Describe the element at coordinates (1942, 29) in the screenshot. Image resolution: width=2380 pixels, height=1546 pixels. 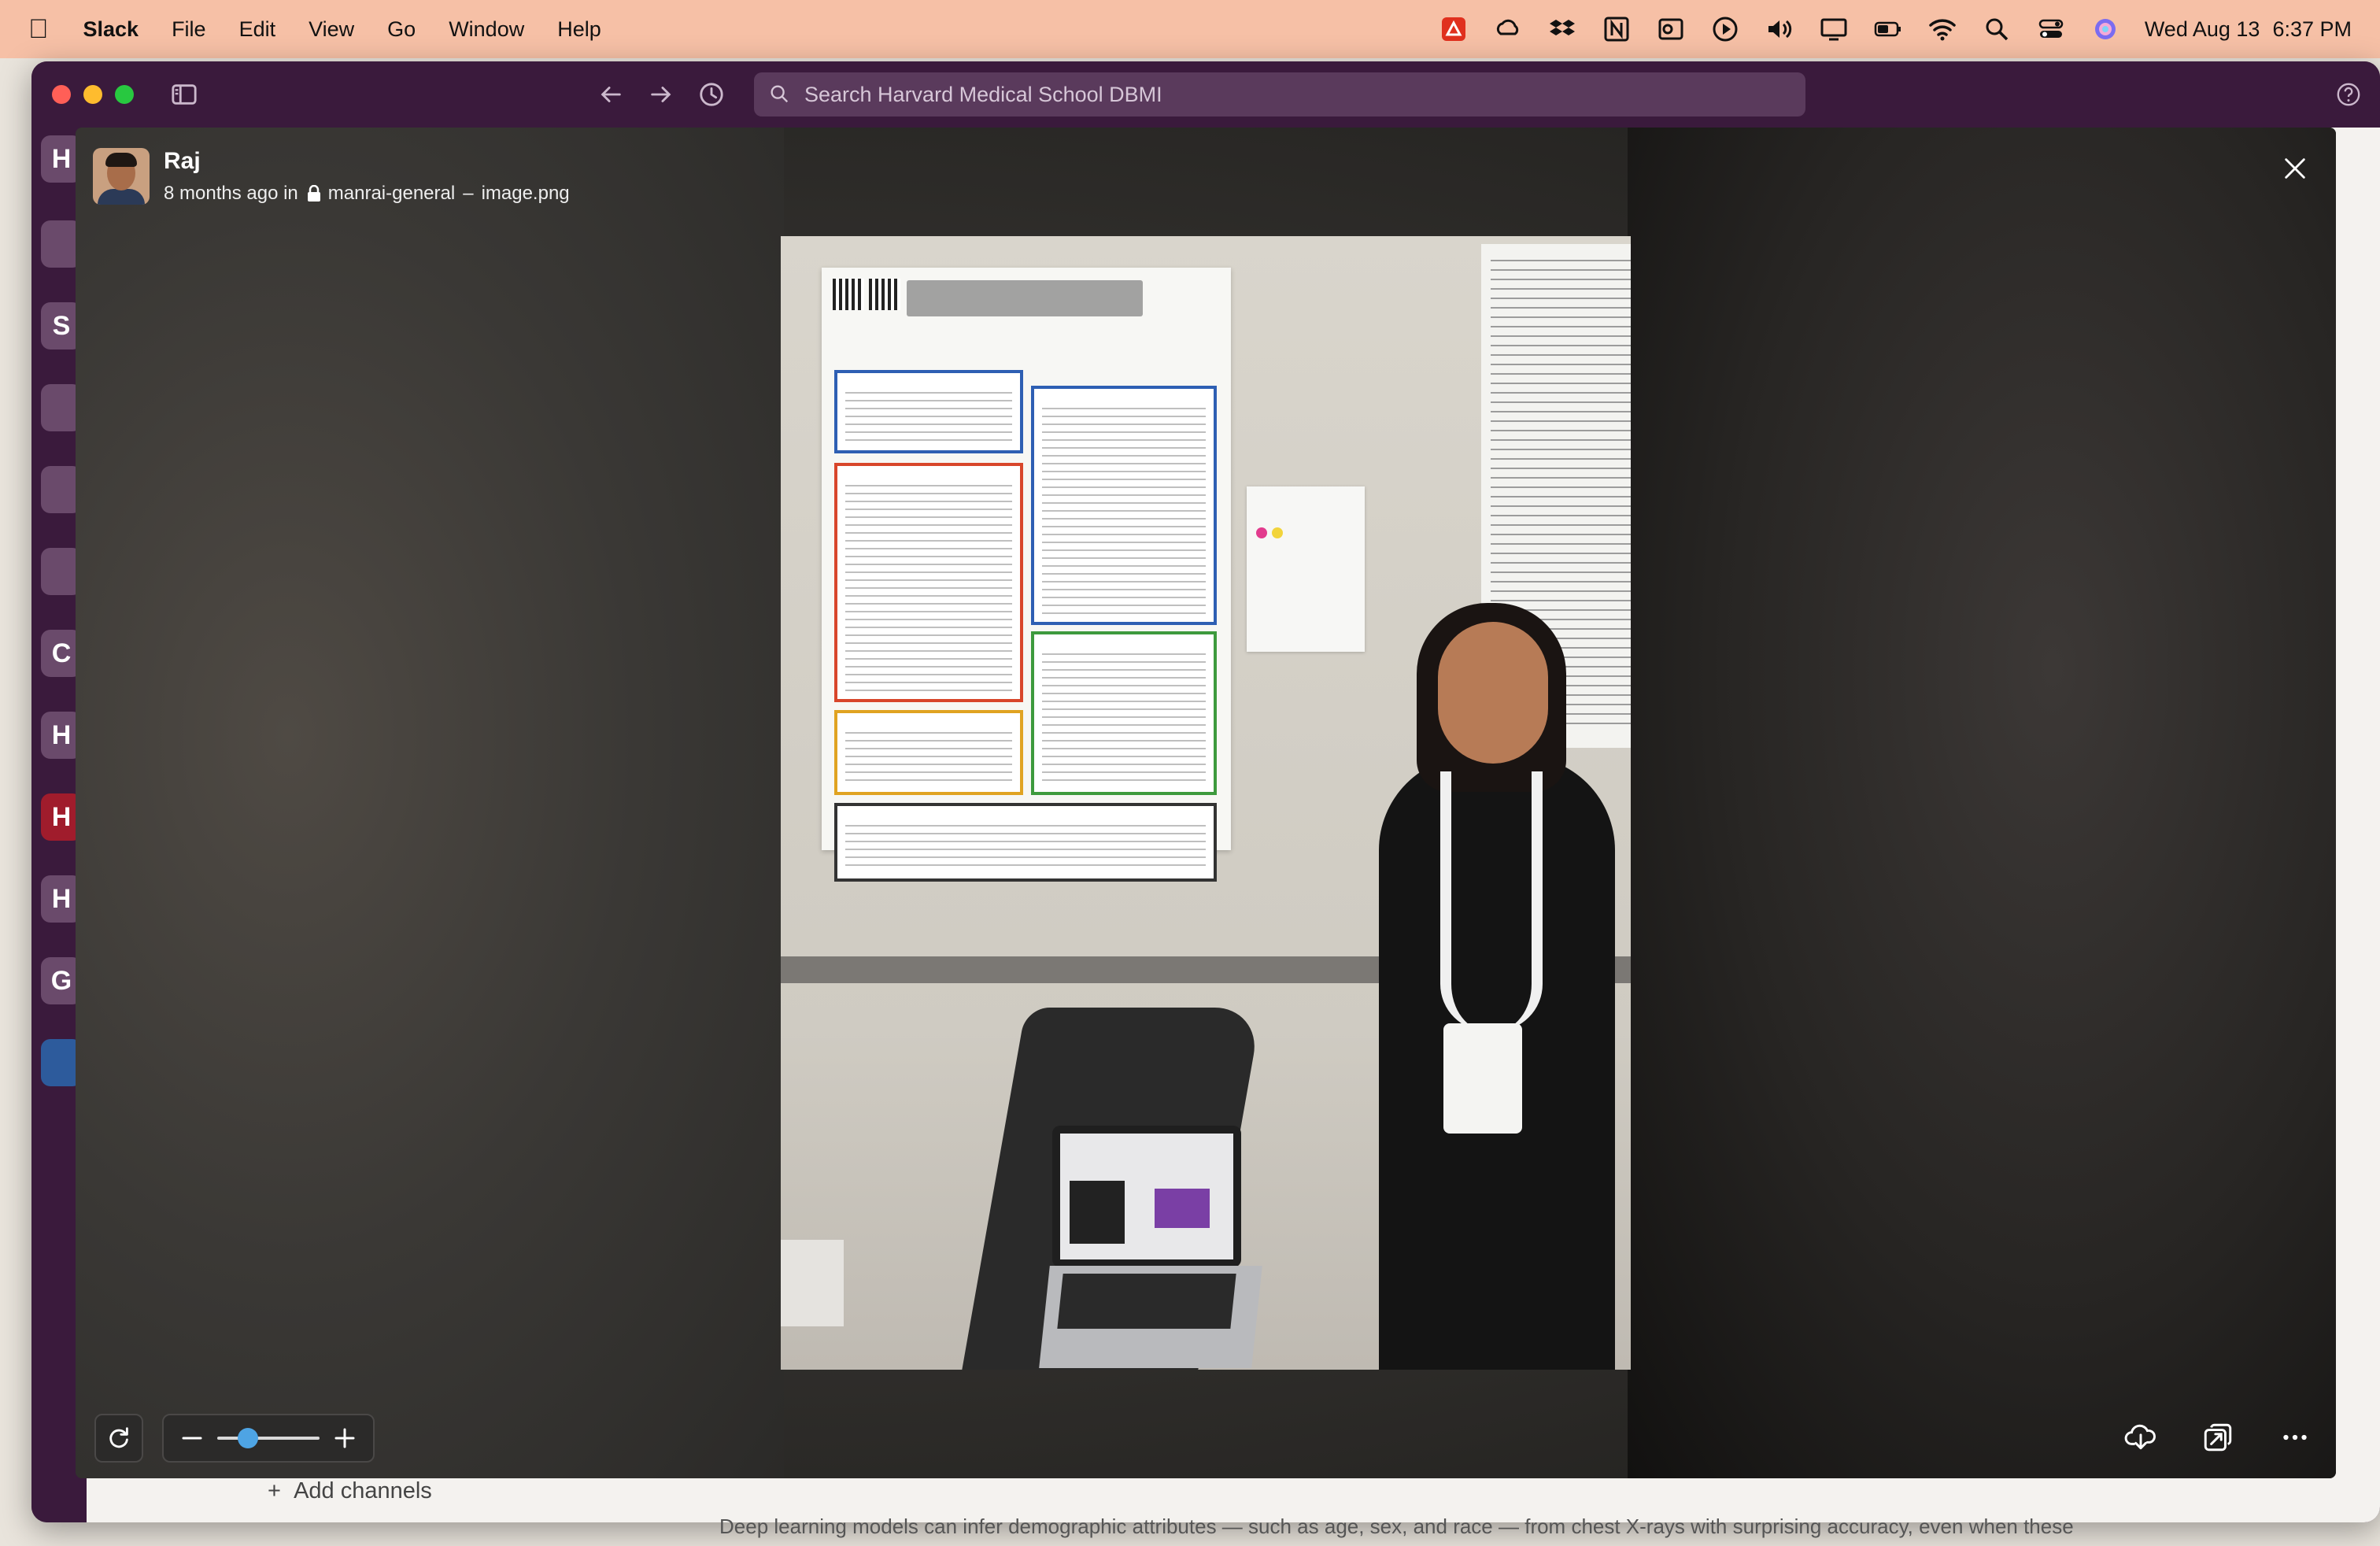
I see `wifi-icon` at that location.